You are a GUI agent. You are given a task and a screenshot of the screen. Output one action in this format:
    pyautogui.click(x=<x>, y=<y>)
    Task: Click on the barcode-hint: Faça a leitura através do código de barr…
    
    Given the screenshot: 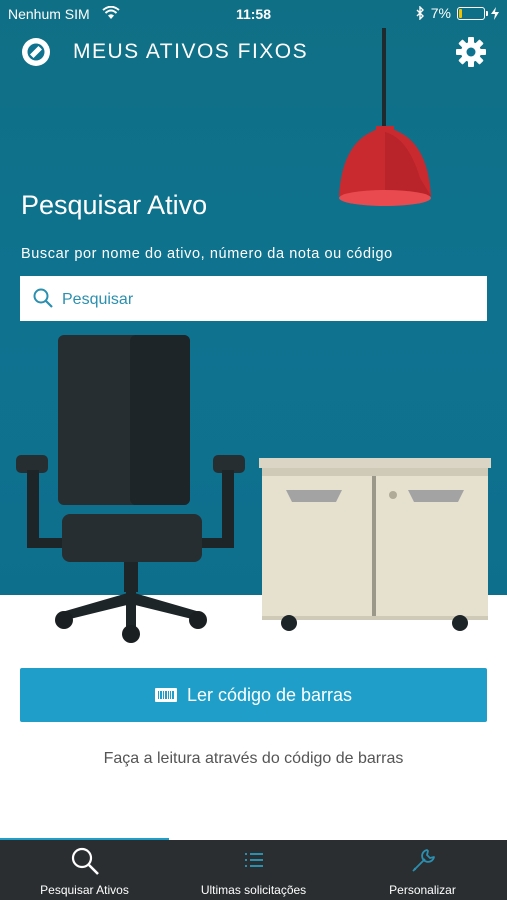 What is the action you would take?
    pyautogui.click(x=253, y=758)
    